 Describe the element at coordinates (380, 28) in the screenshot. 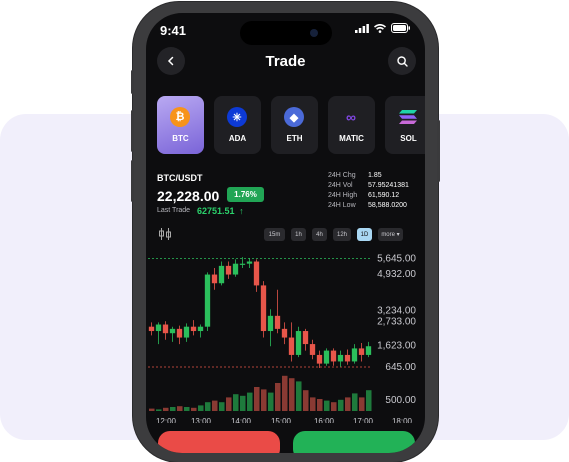

I see `wifi-icon` at that location.